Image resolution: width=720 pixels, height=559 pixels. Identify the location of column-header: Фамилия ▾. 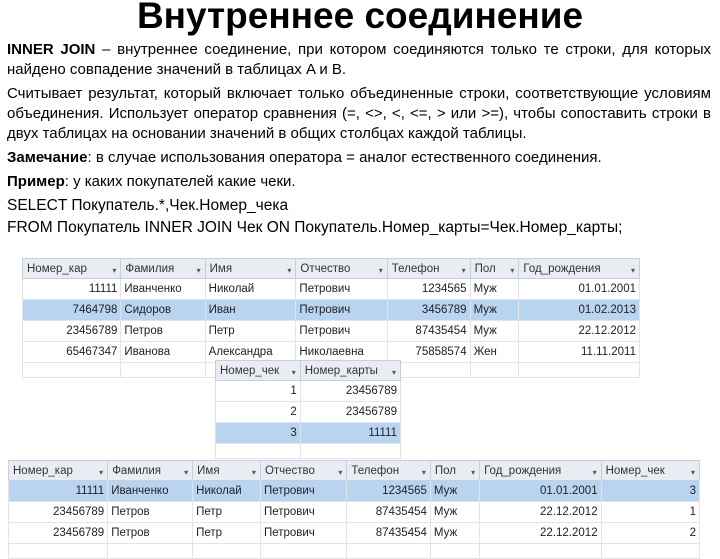
(163, 268).